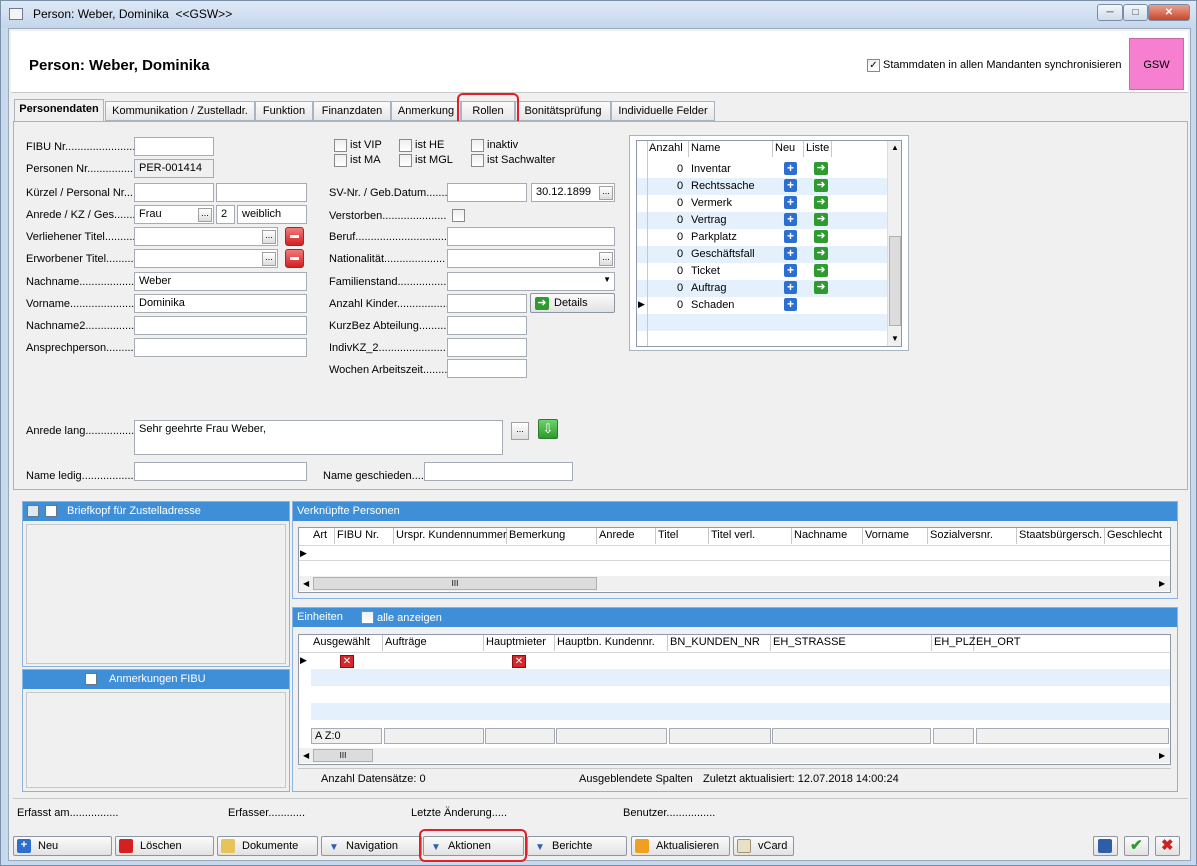  I want to click on erw-titel-input, so click(206, 258).